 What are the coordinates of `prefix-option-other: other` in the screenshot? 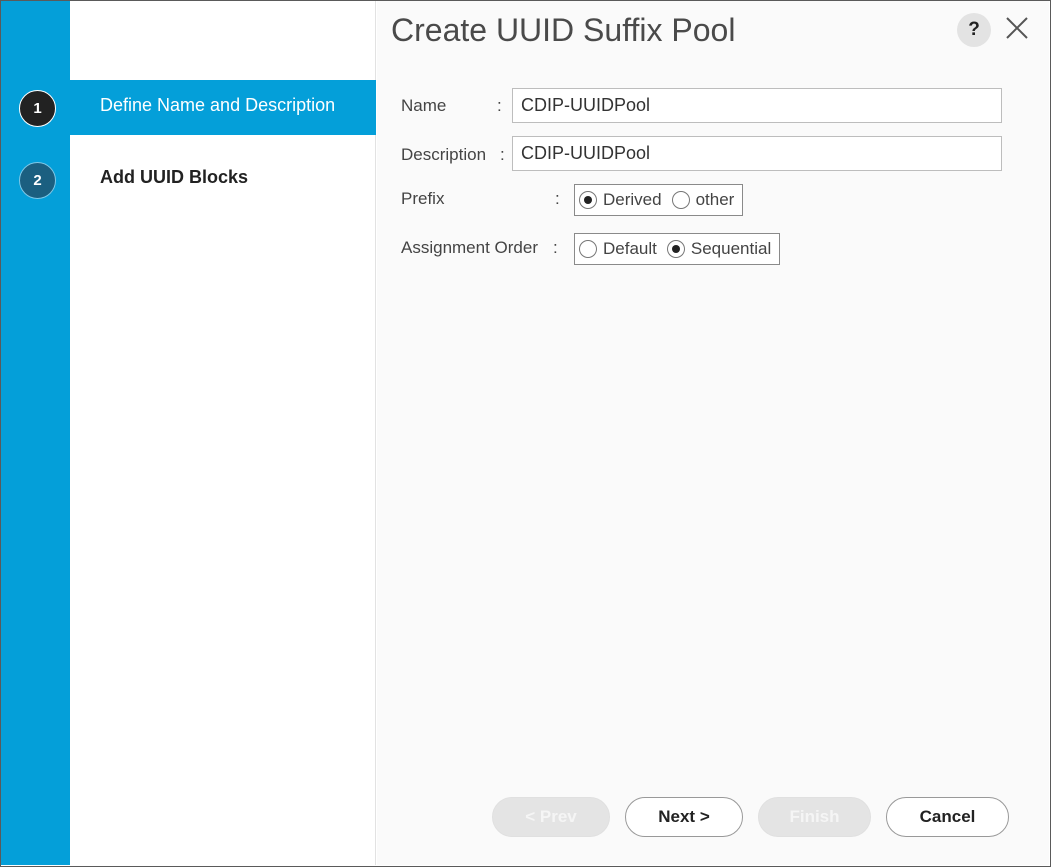 It's located at (703, 200).